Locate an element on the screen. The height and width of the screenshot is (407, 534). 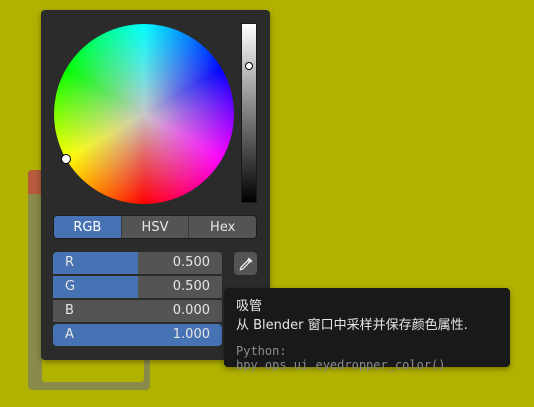
color-wheel-cursor is located at coordinates (66, 159).